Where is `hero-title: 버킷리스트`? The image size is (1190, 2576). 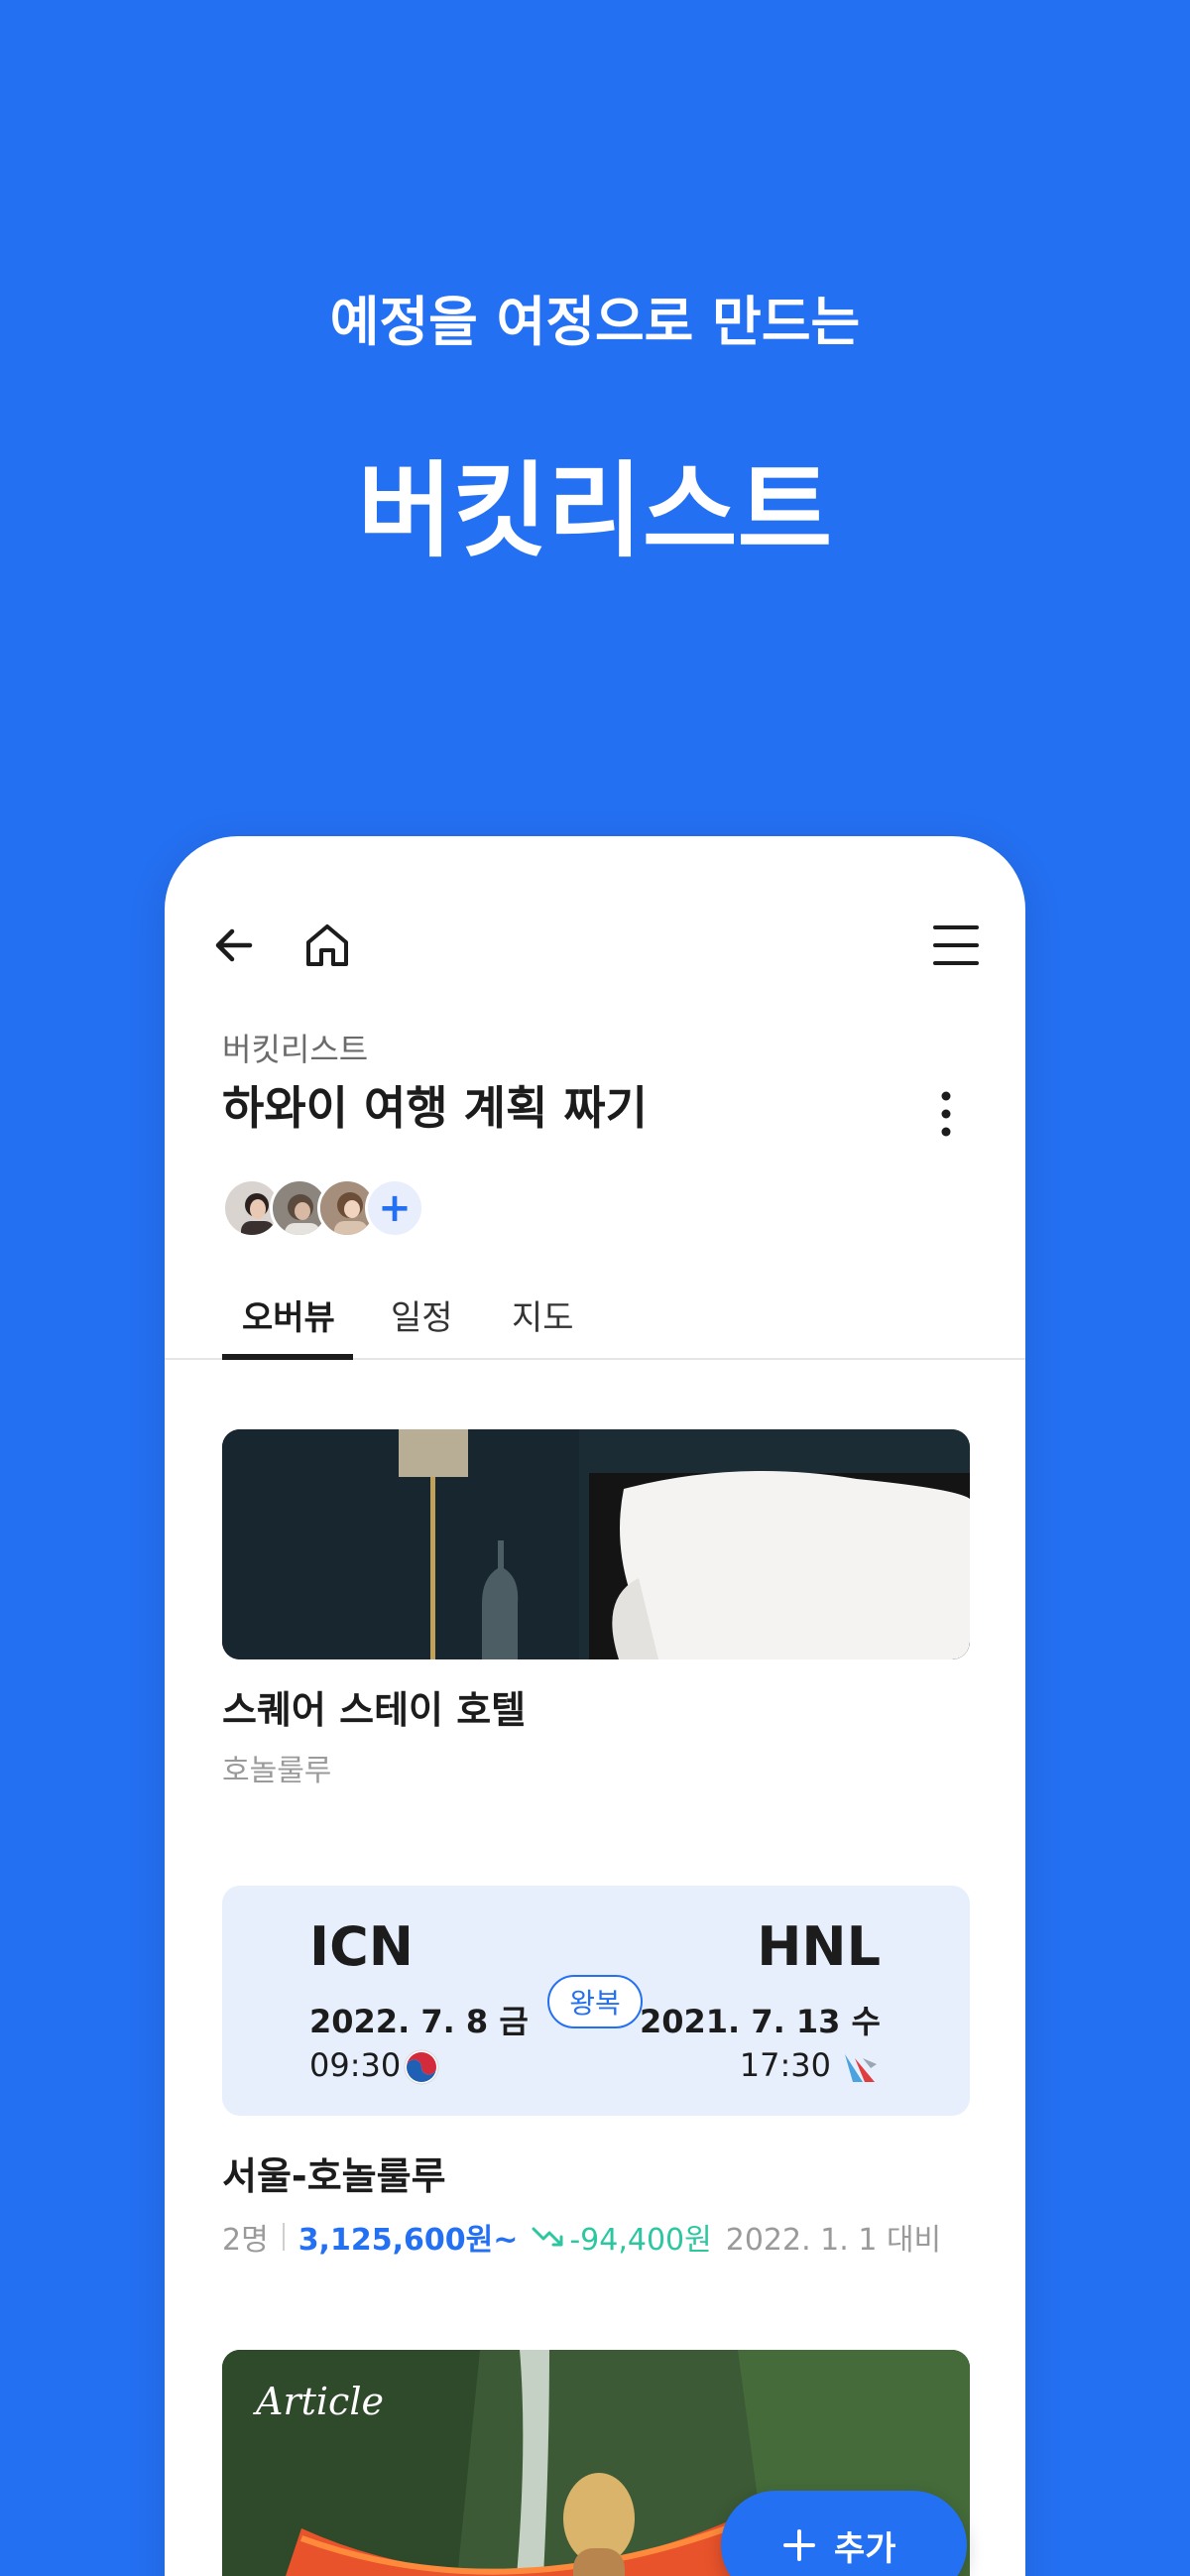
hero-title: 버킷리스트 is located at coordinates (595, 510).